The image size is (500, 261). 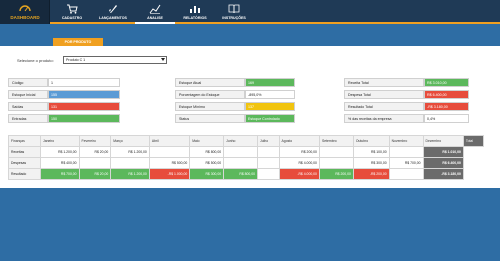 I want to click on gauge-icon, so click(x=25, y=8).